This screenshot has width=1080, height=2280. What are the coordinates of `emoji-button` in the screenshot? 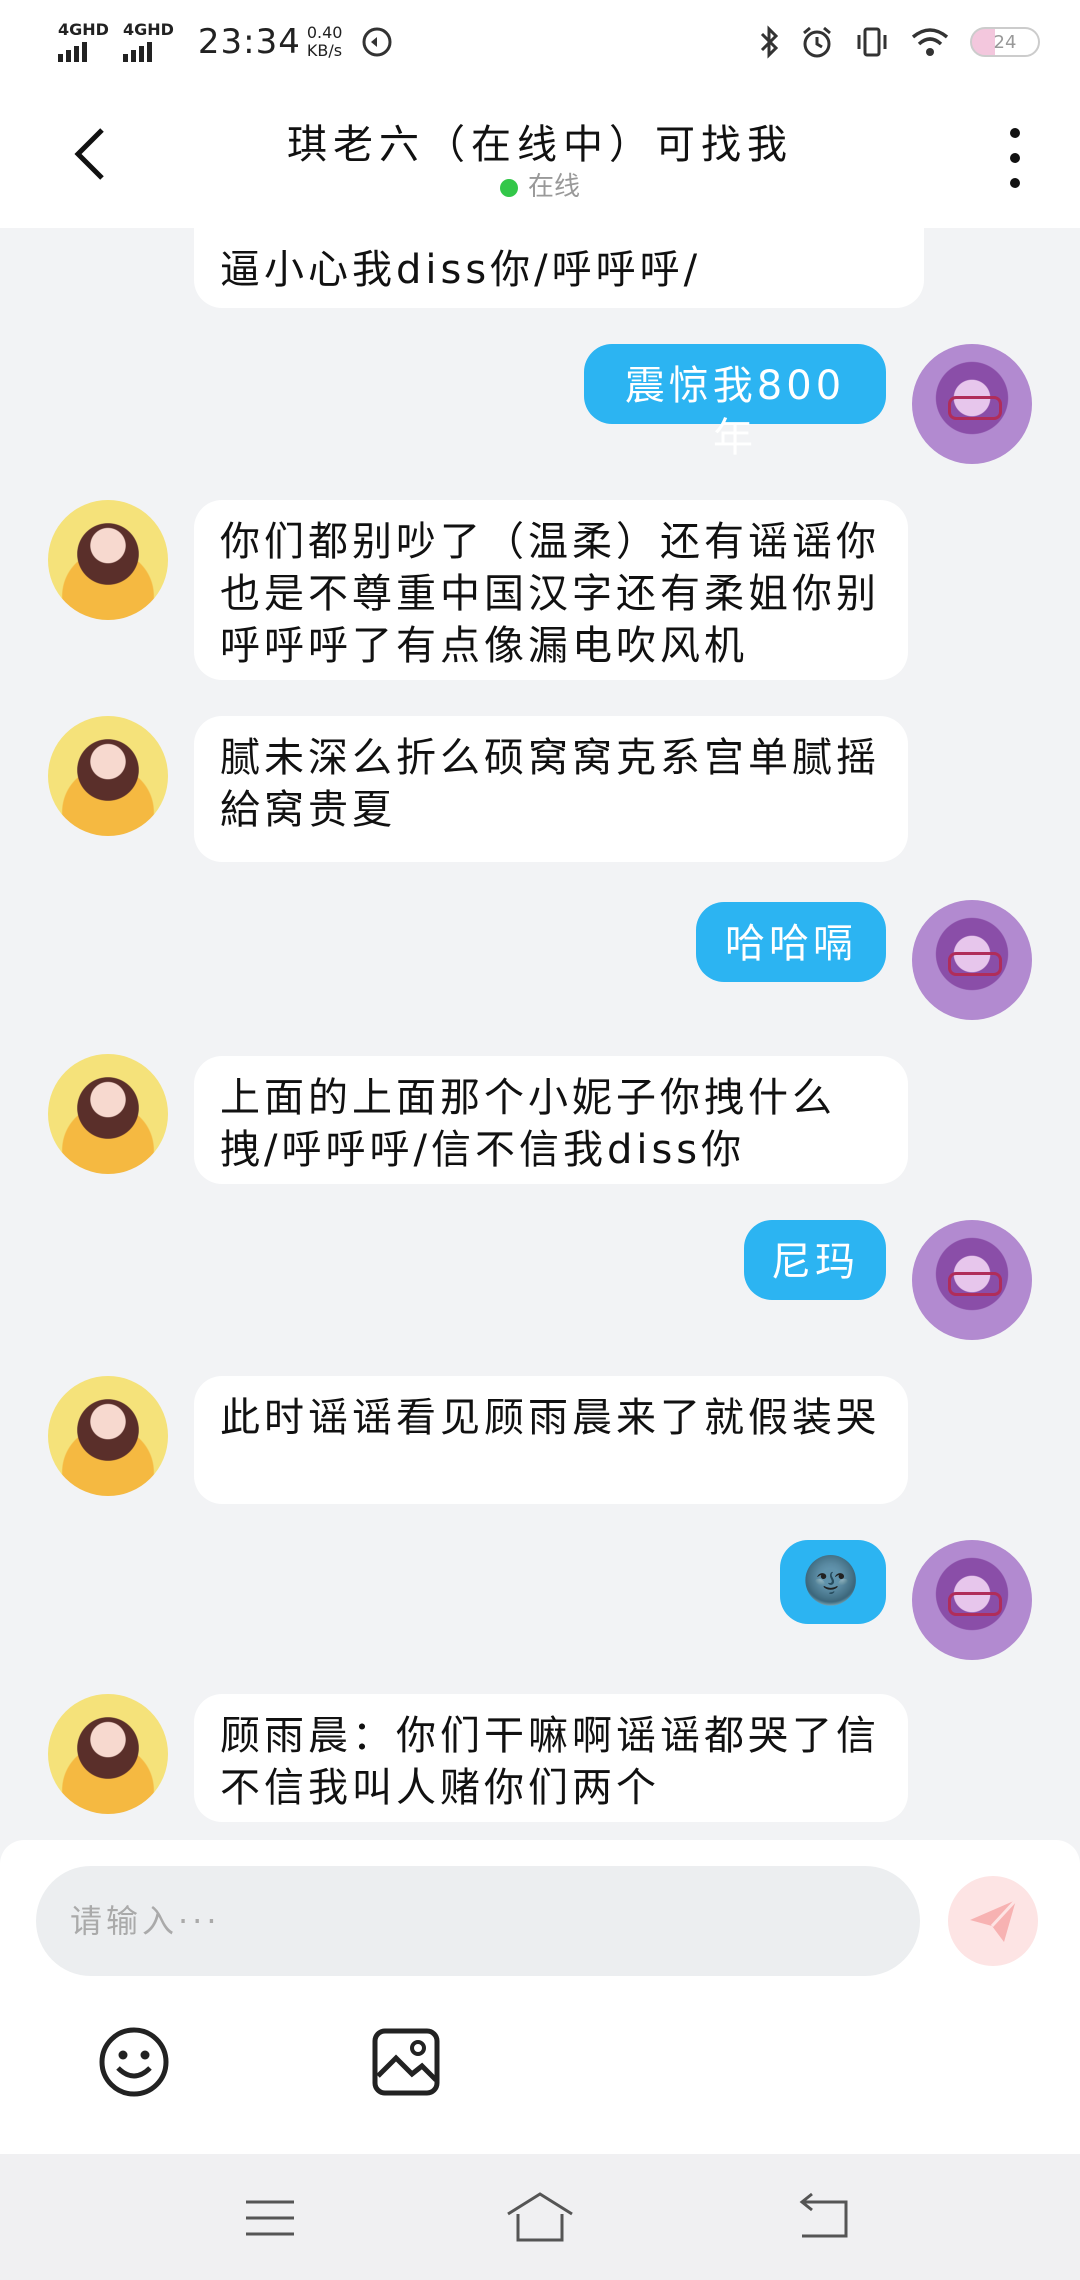 It's located at (134, 2062).